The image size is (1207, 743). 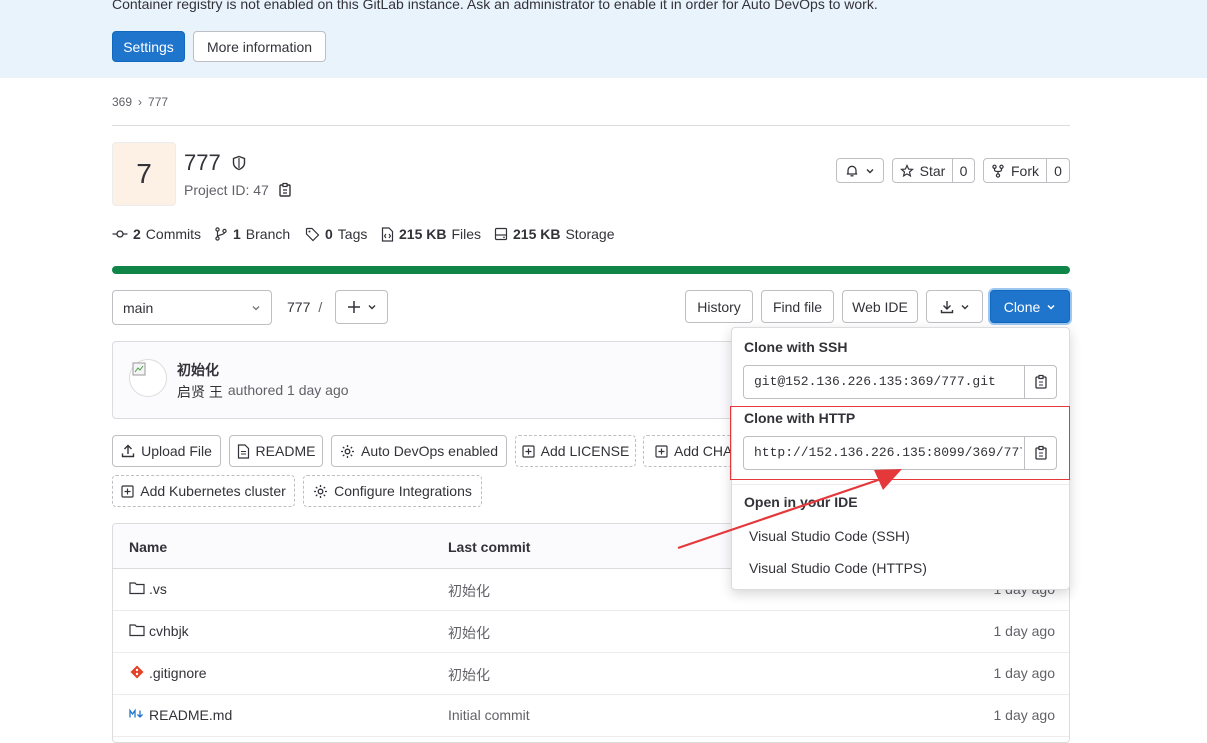 I want to click on markdown-icon, so click(x=137, y=714).